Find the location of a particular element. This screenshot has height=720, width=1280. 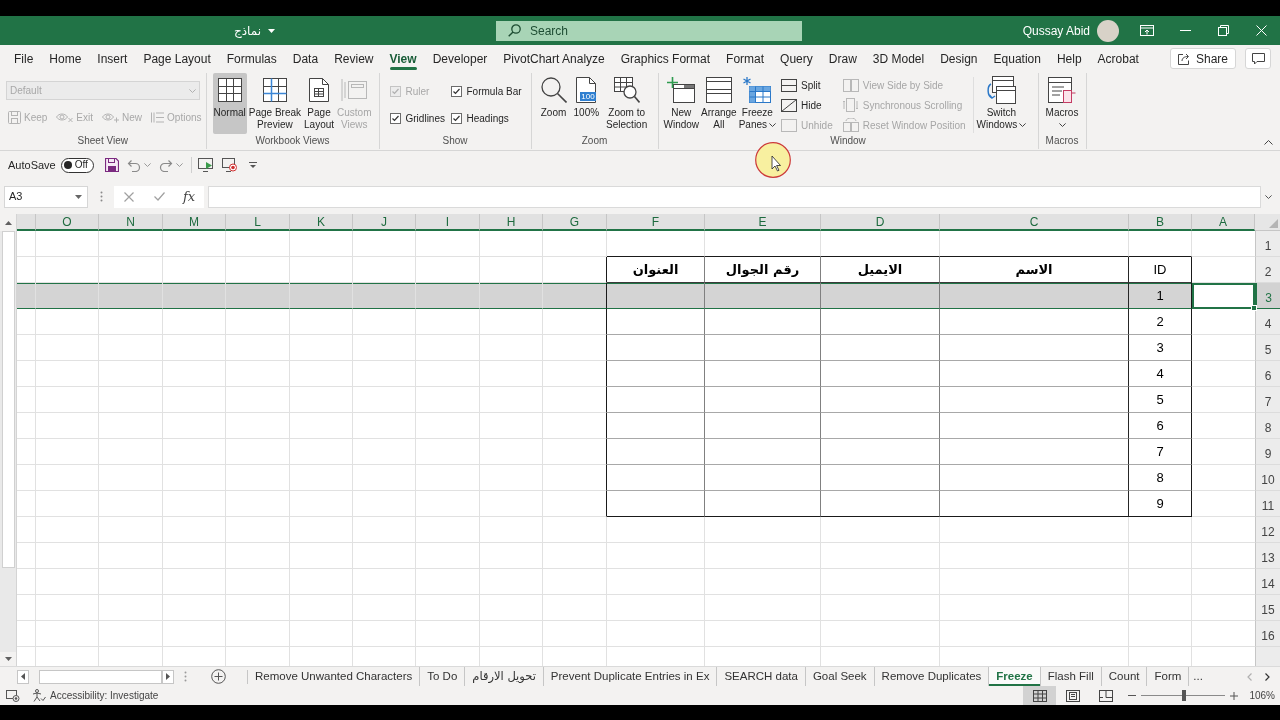

view-mode-button: Page Layout is located at coordinates (319, 103).